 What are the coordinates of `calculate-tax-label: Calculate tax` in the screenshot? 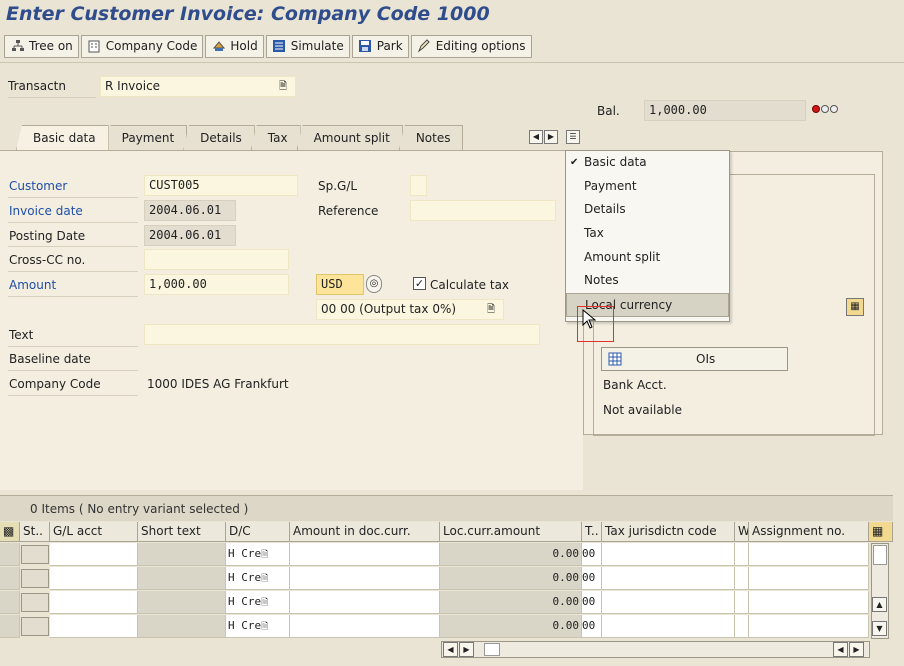 It's located at (470, 285).